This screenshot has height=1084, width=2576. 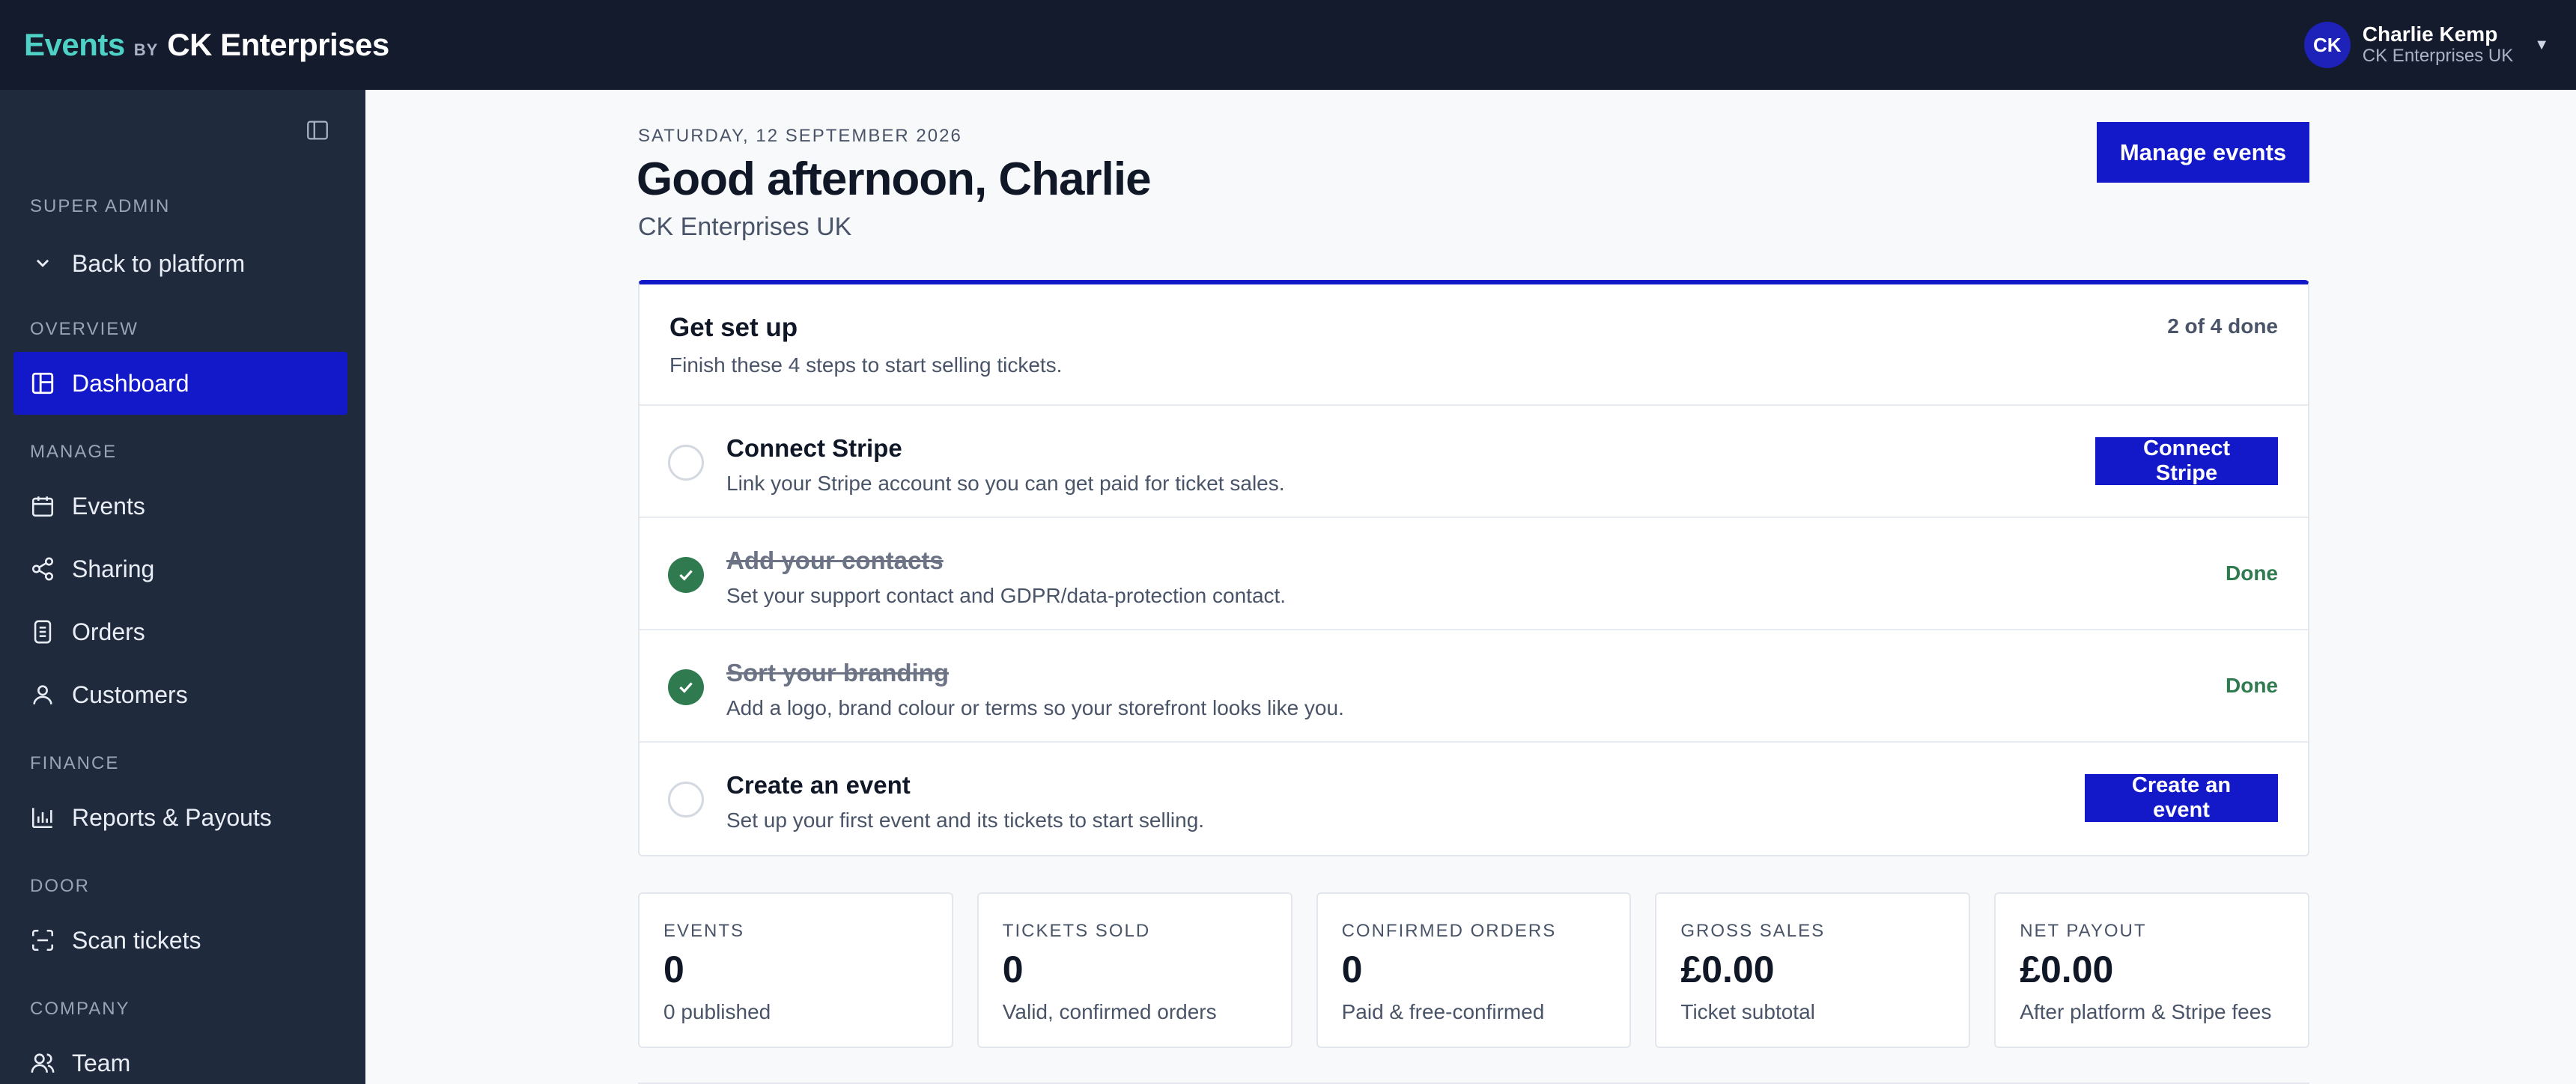 What do you see at coordinates (42, 506) in the screenshot?
I see `calendar-icon` at bounding box center [42, 506].